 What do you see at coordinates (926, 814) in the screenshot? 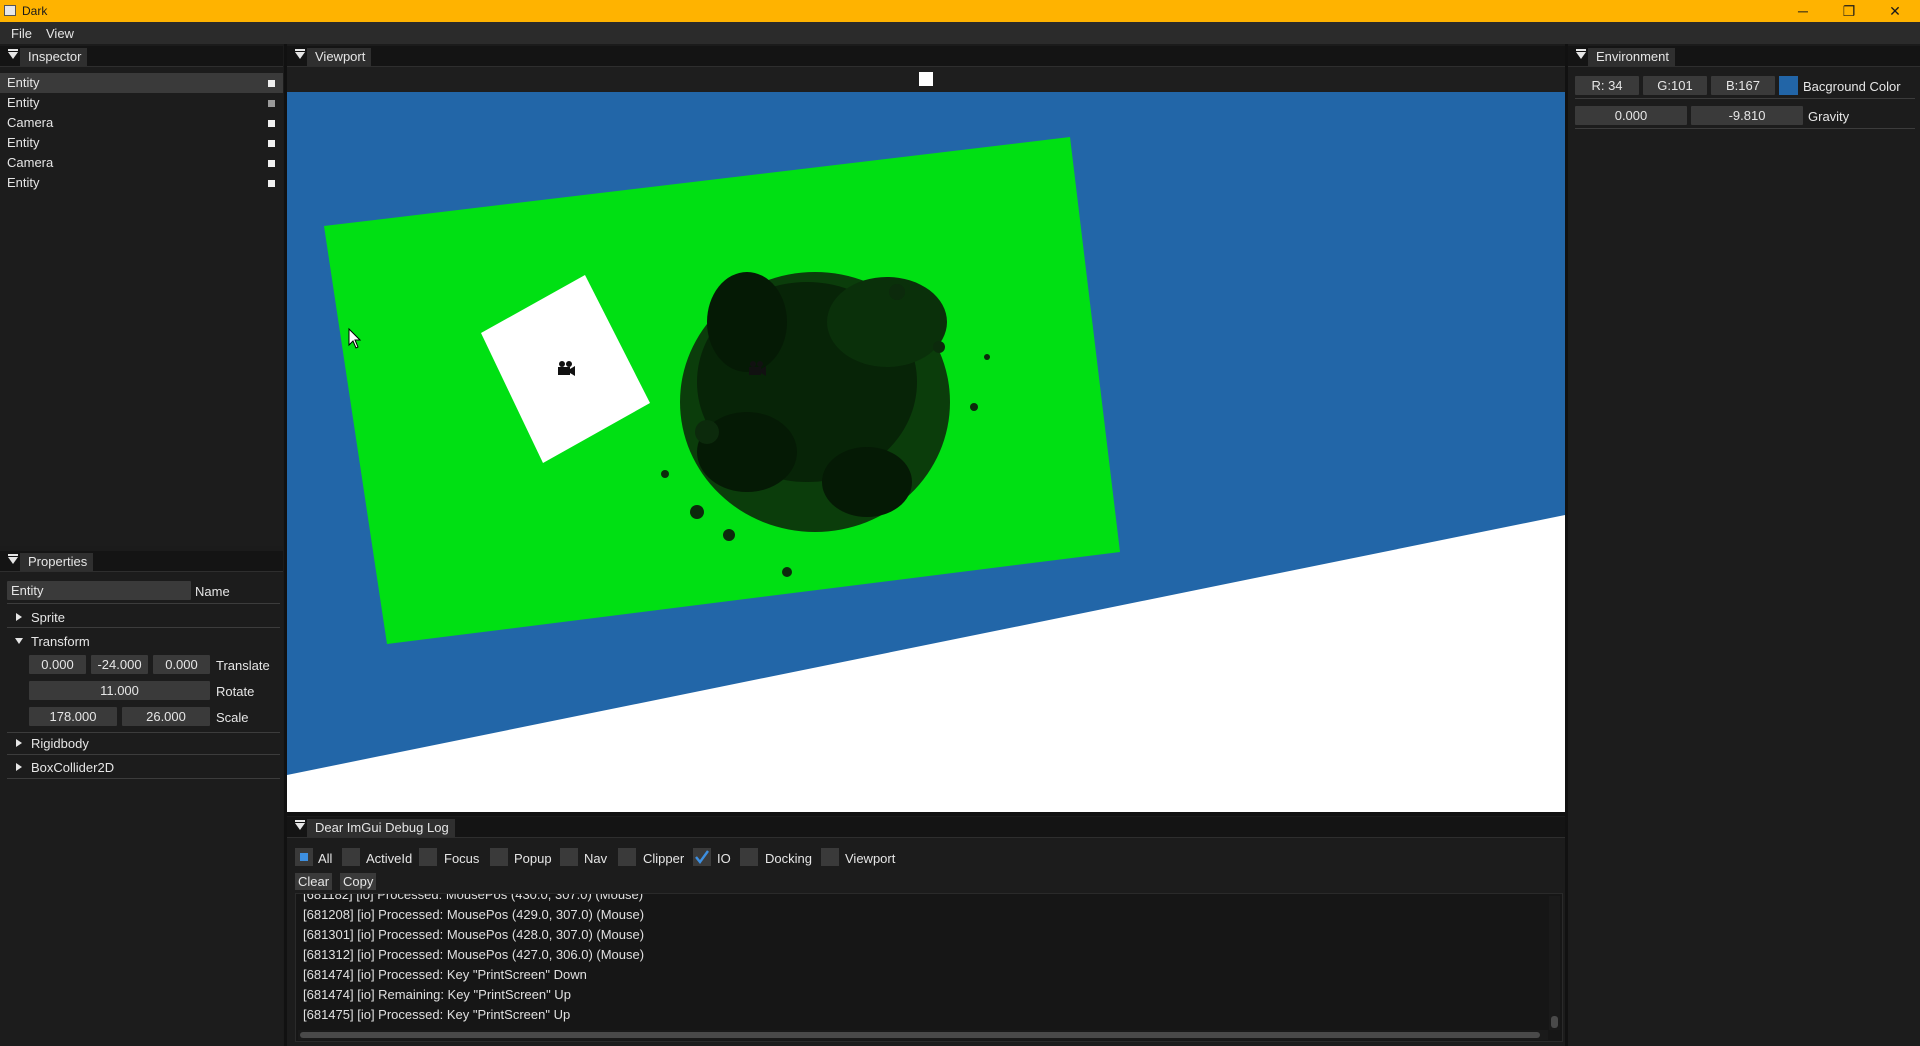
I see `splitter` at bounding box center [926, 814].